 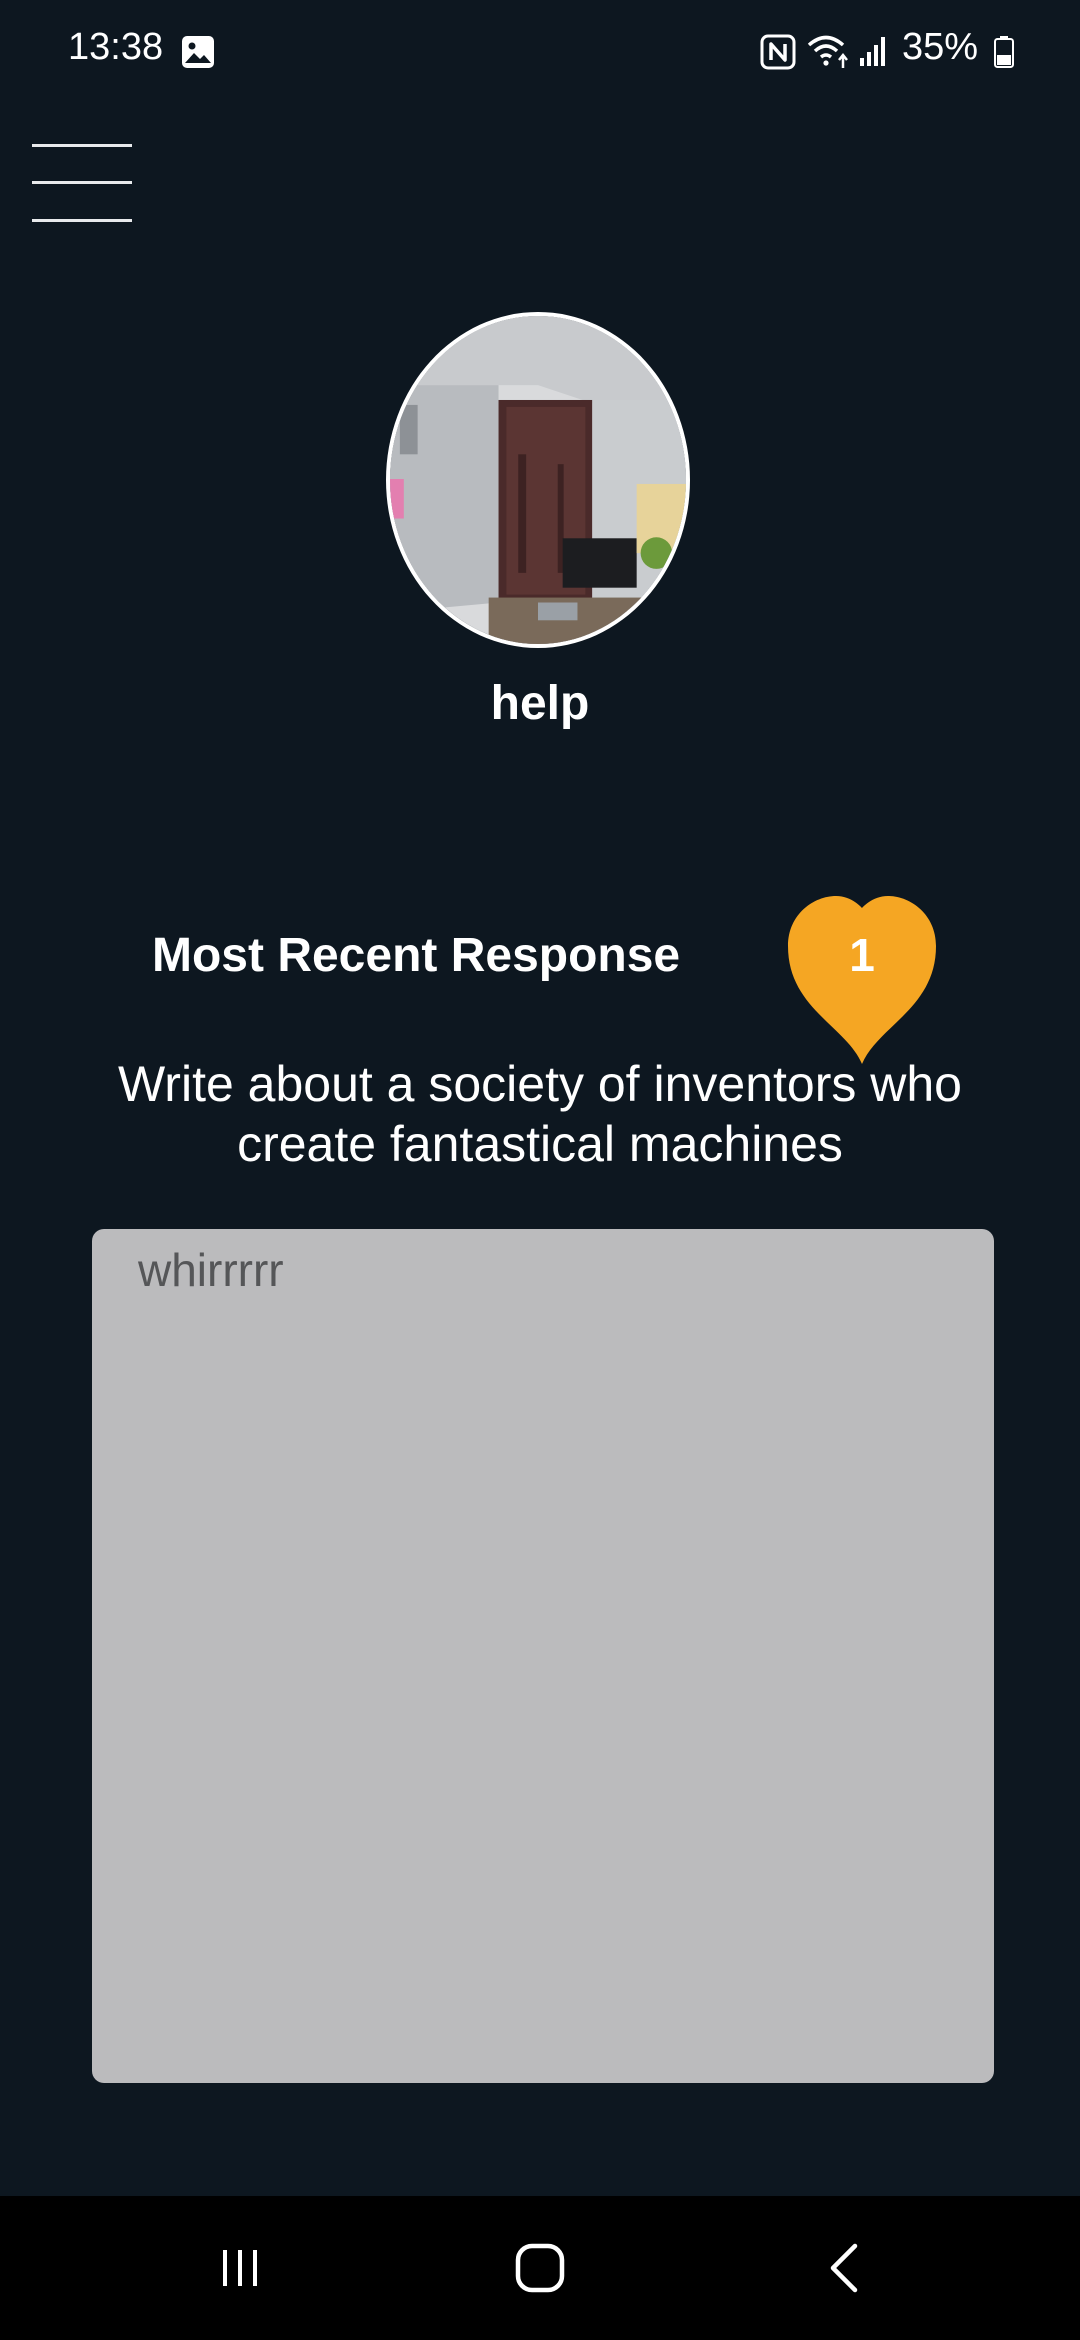 I want to click on like-count: 1, so click(x=862, y=955).